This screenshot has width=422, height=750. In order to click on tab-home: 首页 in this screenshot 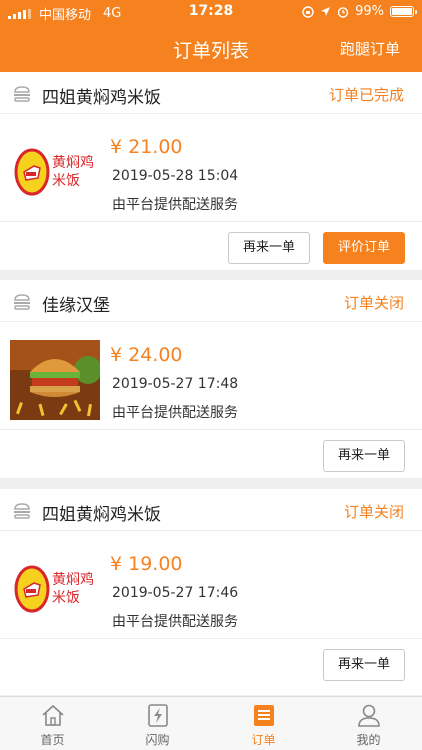, I will do `click(52, 723)`.